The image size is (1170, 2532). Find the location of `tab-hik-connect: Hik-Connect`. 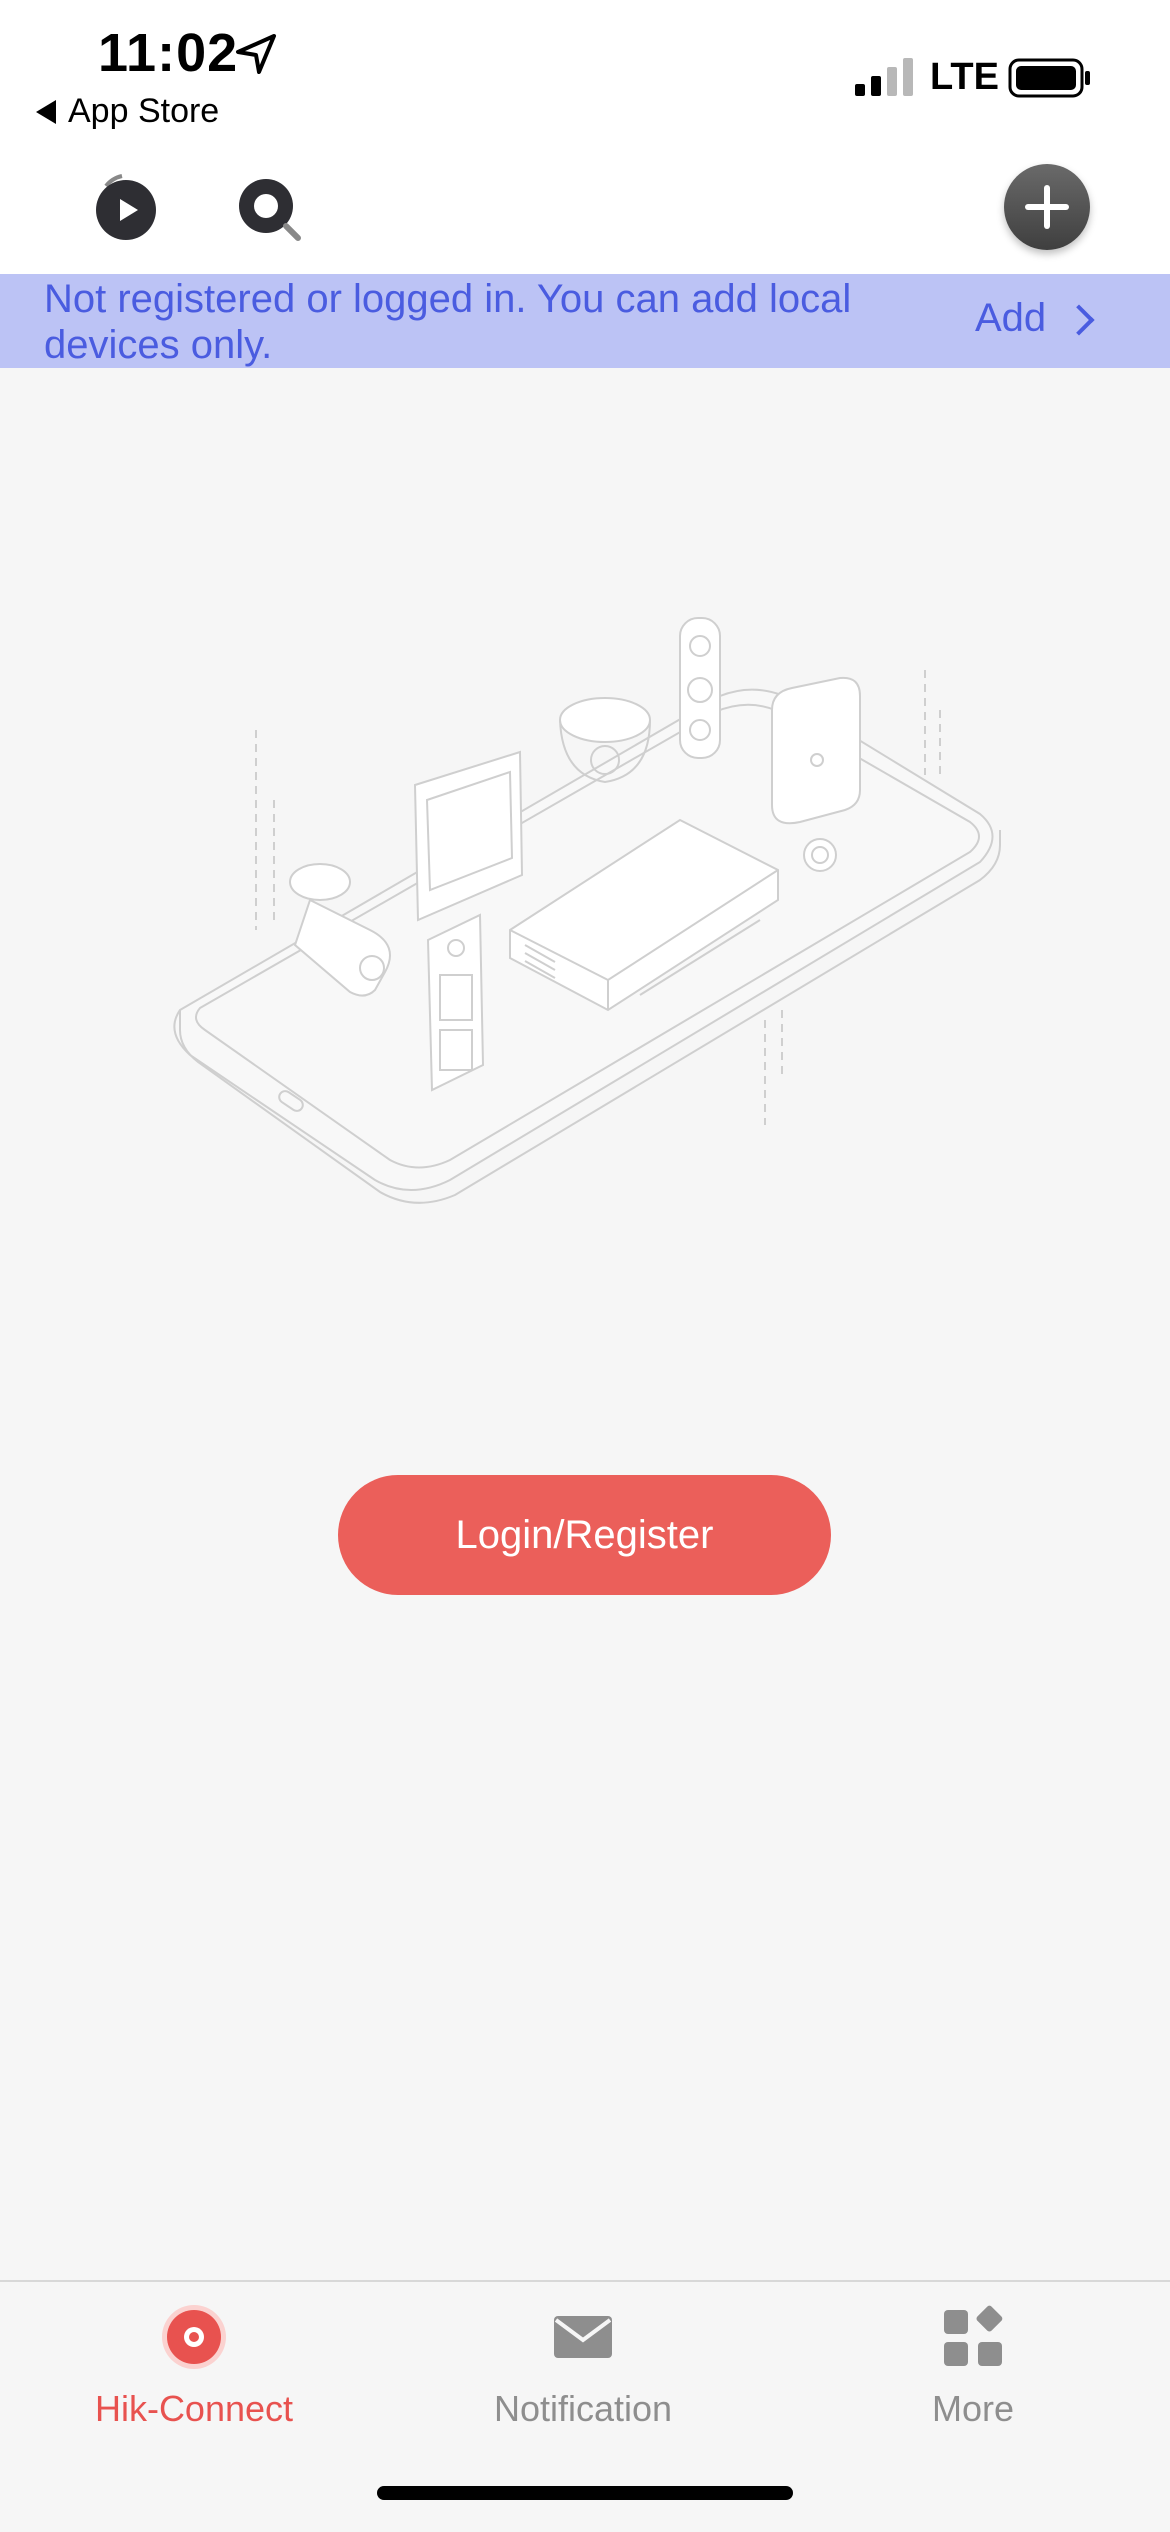

tab-hik-connect: Hik-Connect is located at coordinates (194, 2366).